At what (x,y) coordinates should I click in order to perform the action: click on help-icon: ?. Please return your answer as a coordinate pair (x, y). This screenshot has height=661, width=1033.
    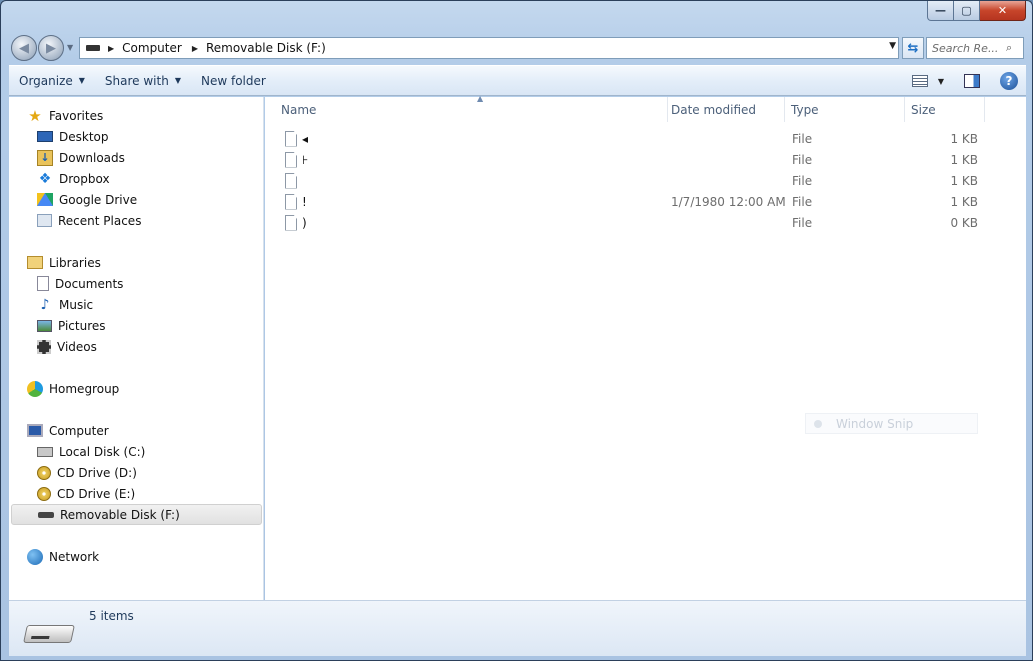
    Looking at the image, I should click on (1009, 81).